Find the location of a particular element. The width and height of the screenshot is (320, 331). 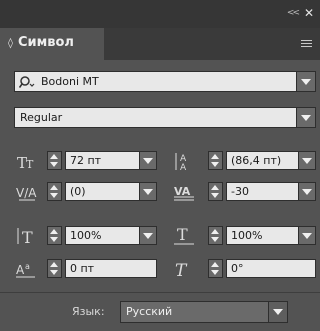

kerning-stepper is located at coordinates (54, 191).